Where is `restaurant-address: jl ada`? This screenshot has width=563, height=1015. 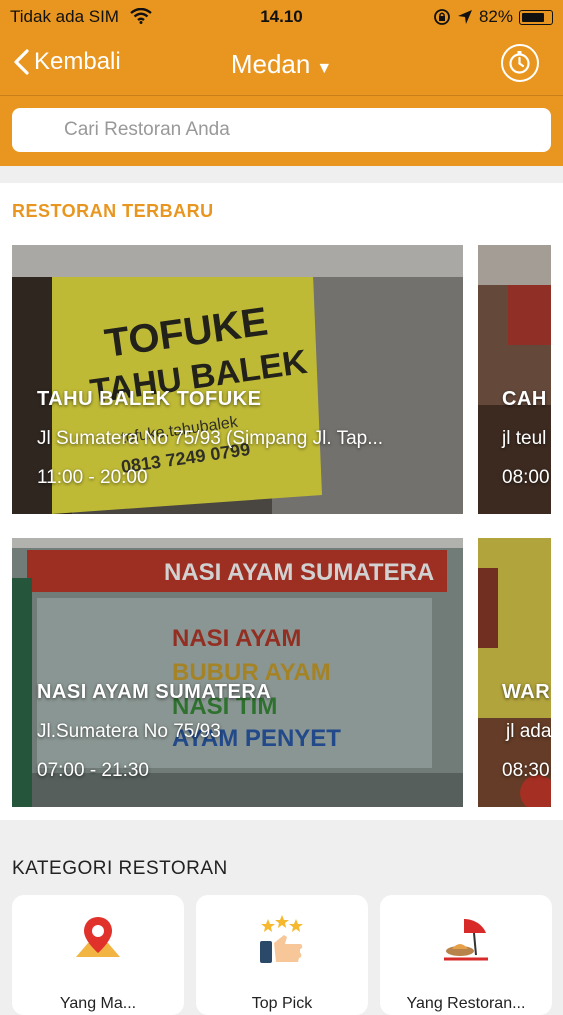 restaurant-address: jl ada is located at coordinates (528, 731).